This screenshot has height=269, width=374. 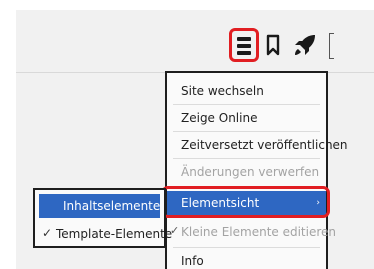 I want to click on check-icon: ✓, so click(x=47, y=233).